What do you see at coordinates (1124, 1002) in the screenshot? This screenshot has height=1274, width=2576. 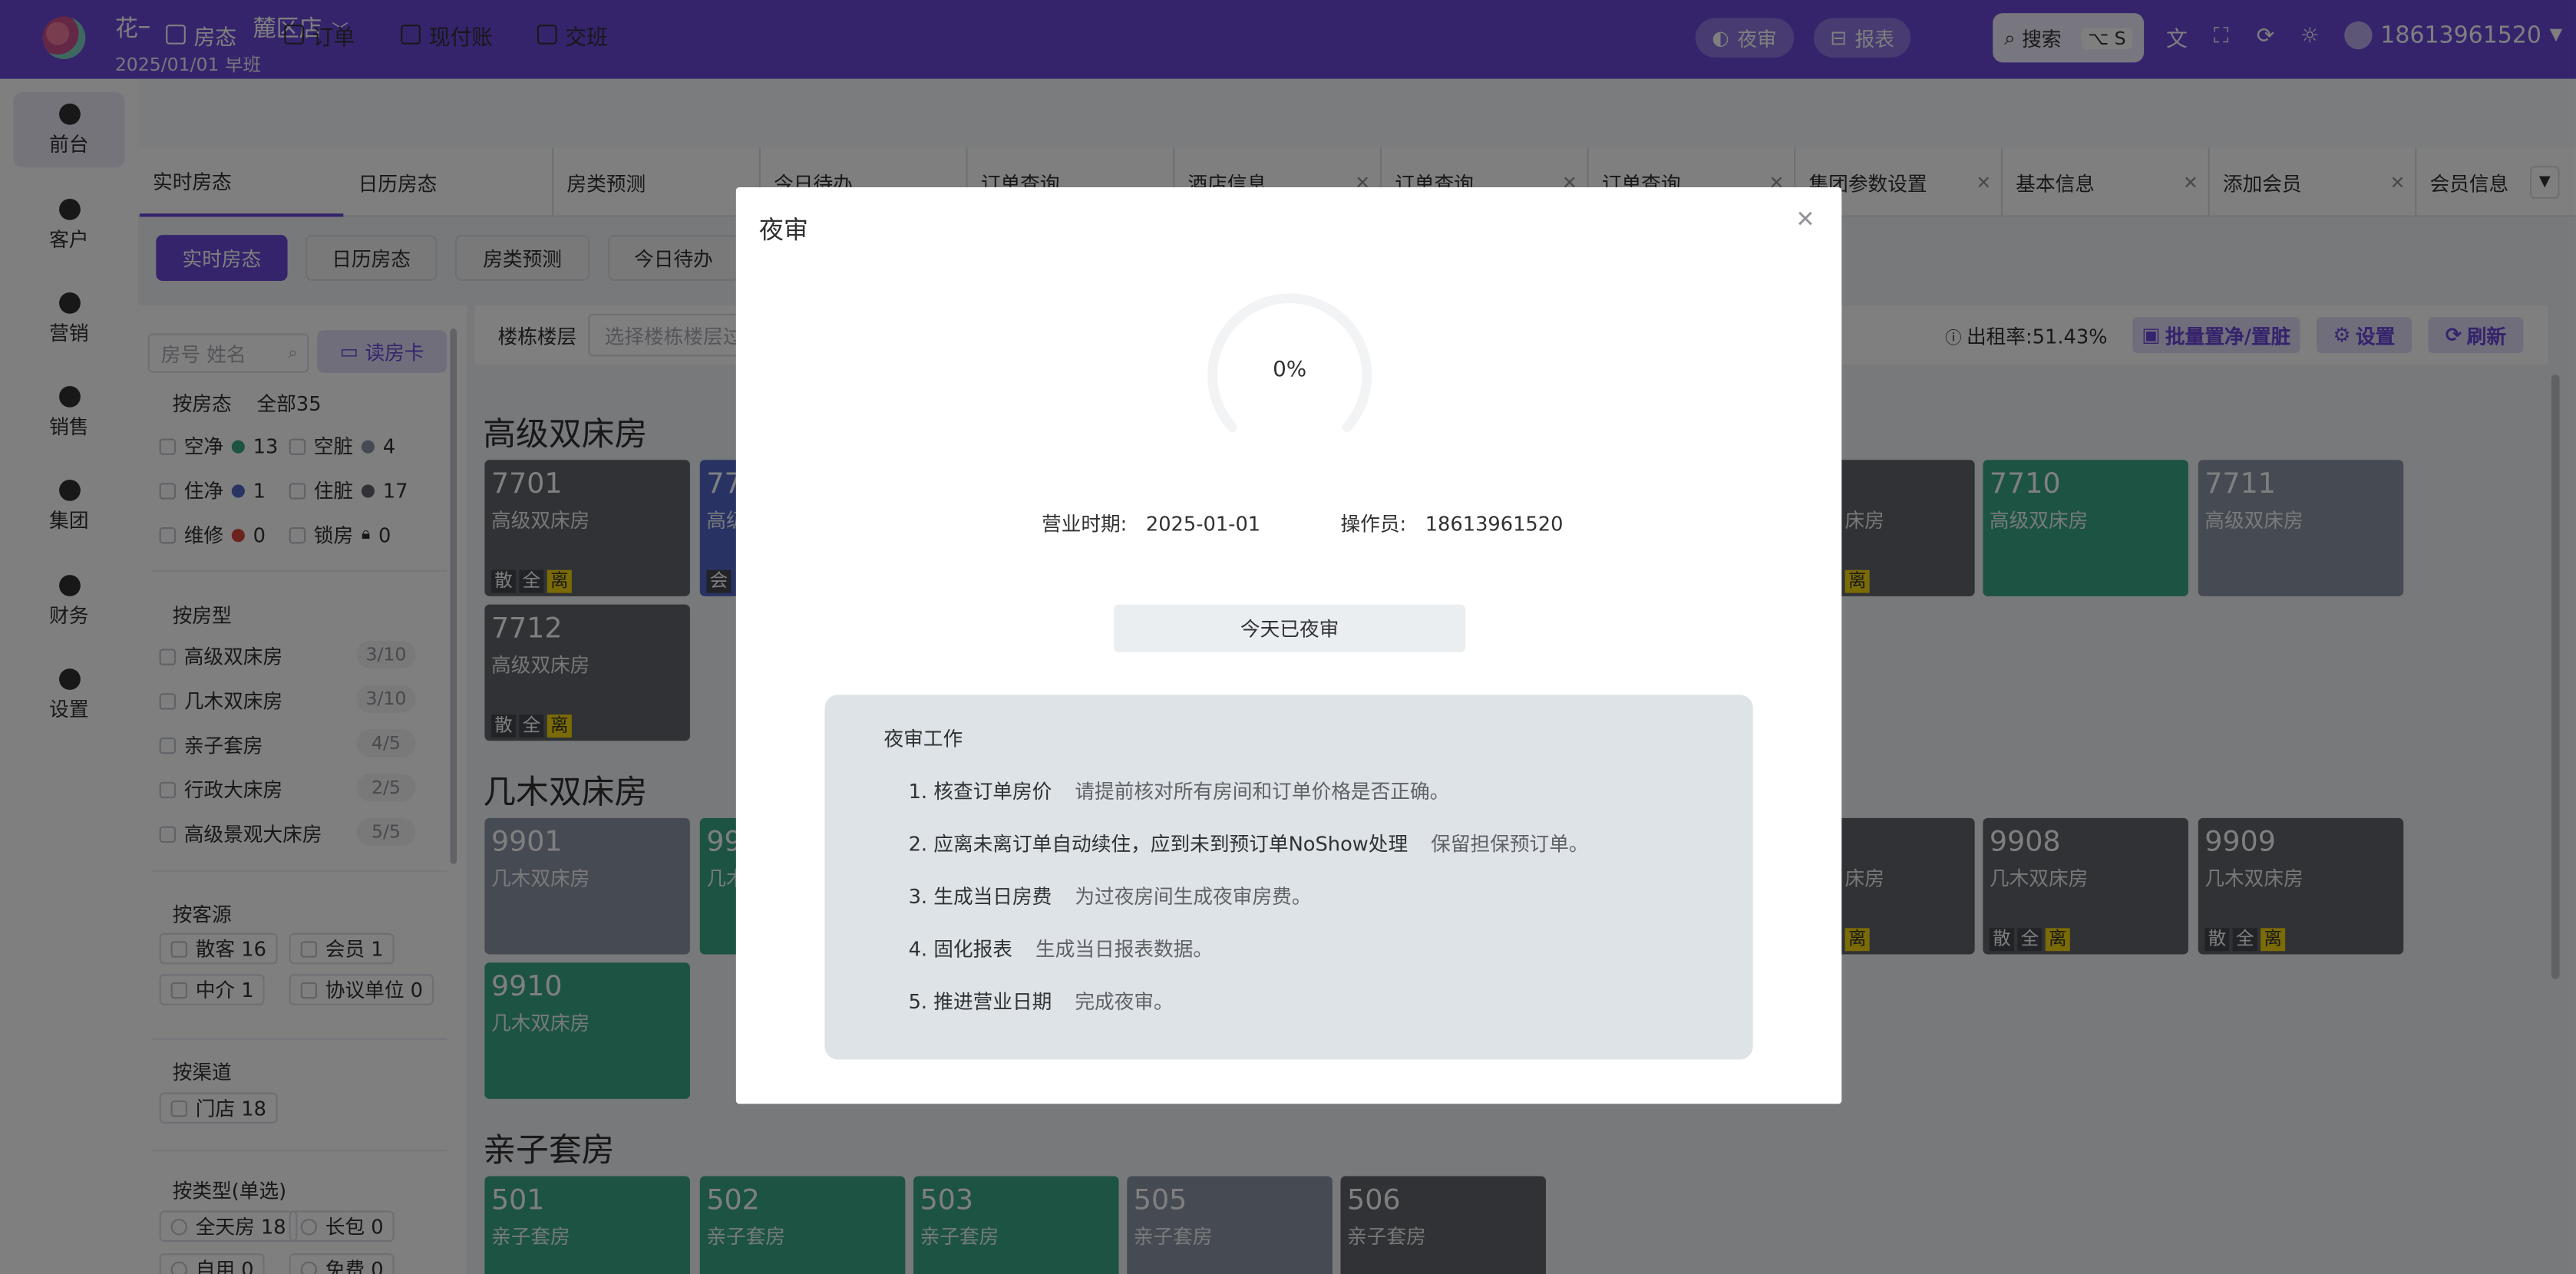 I see `step-desc: 完成夜审。` at bounding box center [1124, 1002].